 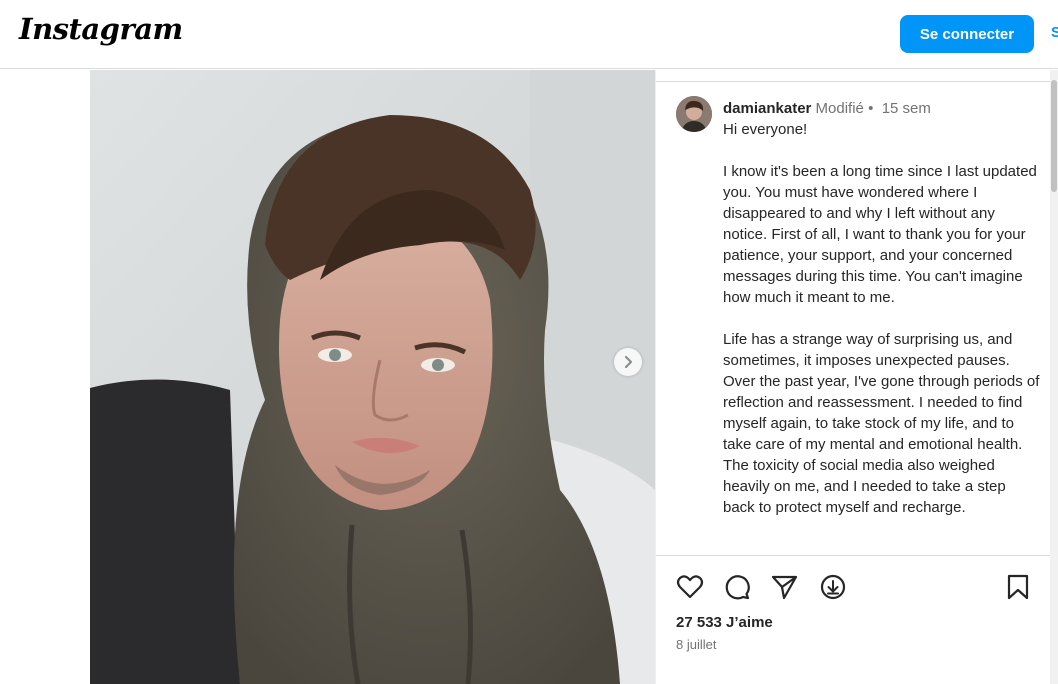 I want to click on page-scrollbar, so click(x=1054, y=377).